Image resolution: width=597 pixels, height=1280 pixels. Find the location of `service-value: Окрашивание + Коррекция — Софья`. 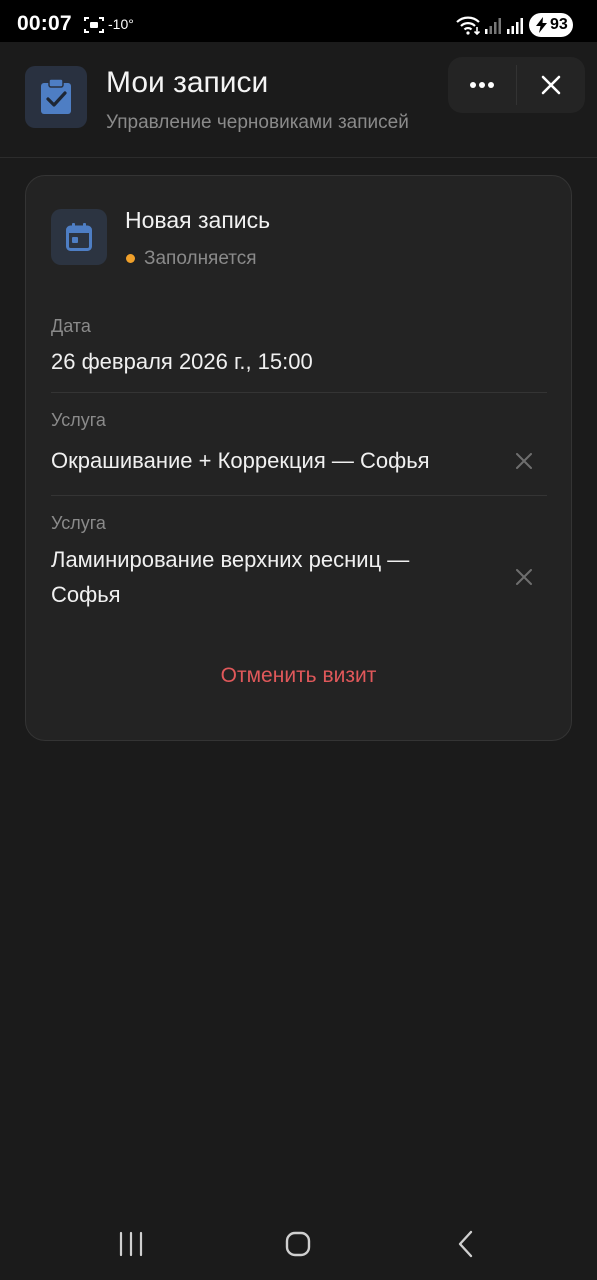

service-value: Окрашивание + Коррекция — Софья is located at coordinates (240, 460).